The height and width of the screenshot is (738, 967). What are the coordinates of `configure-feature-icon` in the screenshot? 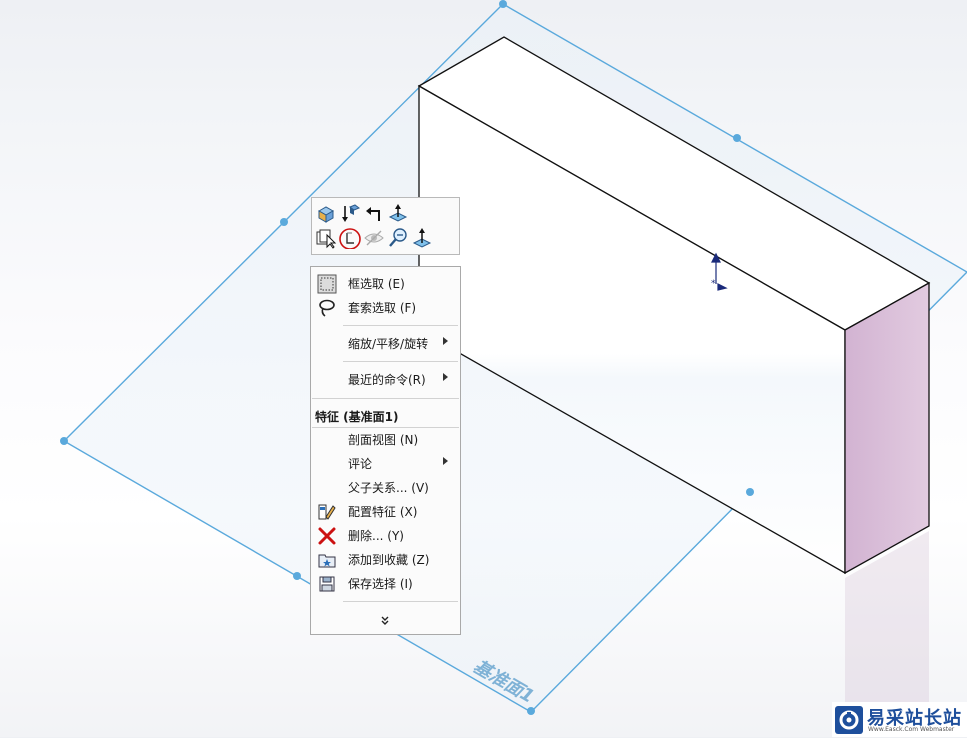 It's located at (327, 512).